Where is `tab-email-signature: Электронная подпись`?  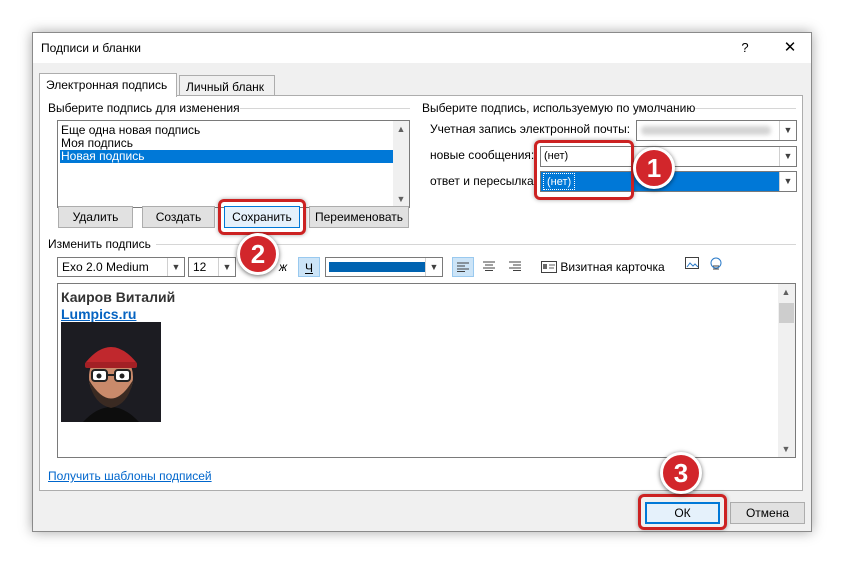 tab-email-signature: Электронная подпись is located at coordinates (108, 85).